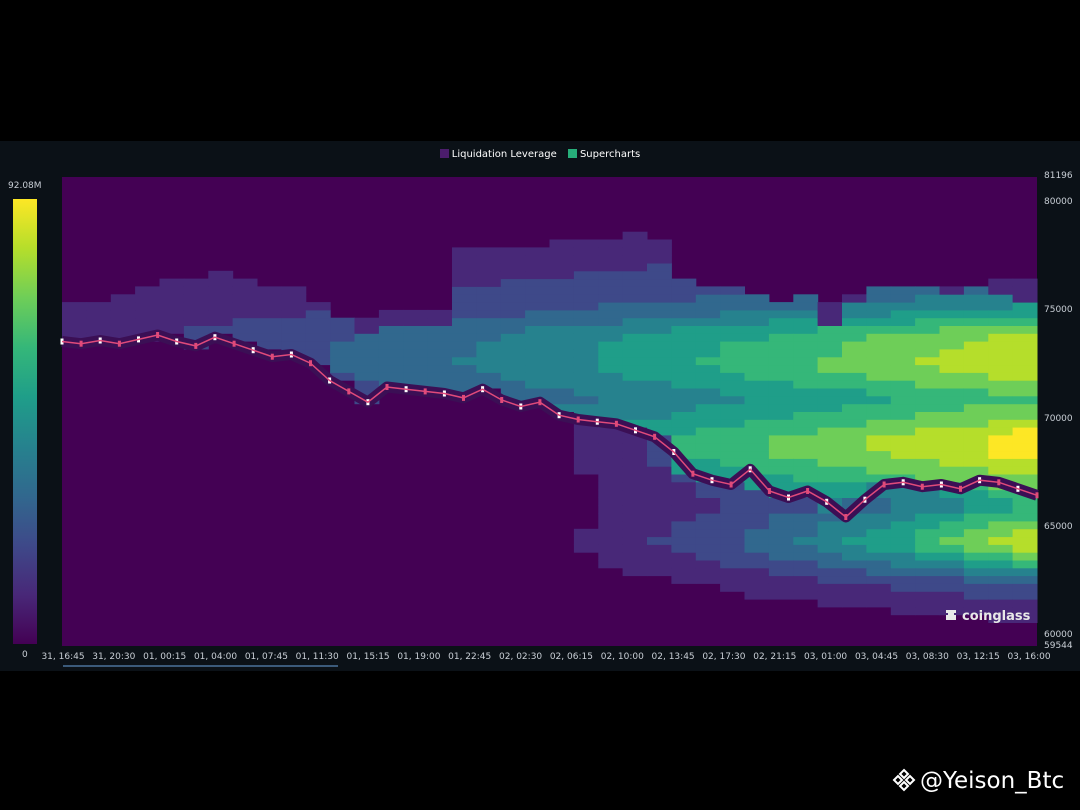 The width and height of the screenshot is (1080, 810). Describe the element at coordinates (904, 780) in the screenshot. I see `binance-logo-icon` at that location.